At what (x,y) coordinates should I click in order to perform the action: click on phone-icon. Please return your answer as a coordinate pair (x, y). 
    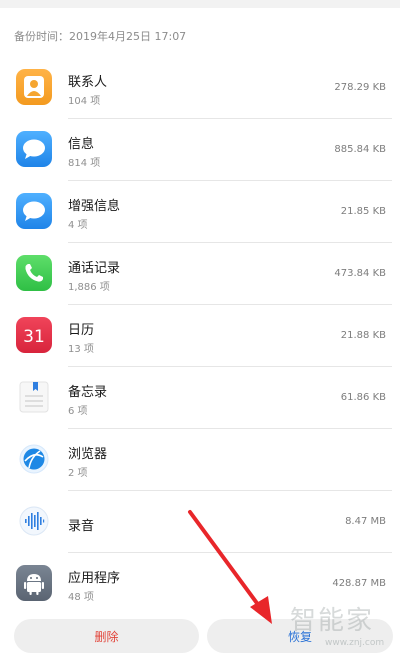
    Looking at the image, I should click on (34, 273).